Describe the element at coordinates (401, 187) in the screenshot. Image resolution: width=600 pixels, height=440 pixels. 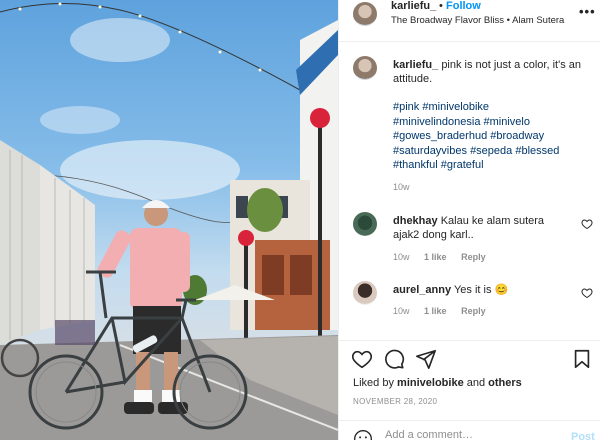
I see `caption-timestamp: 10w` at that location.